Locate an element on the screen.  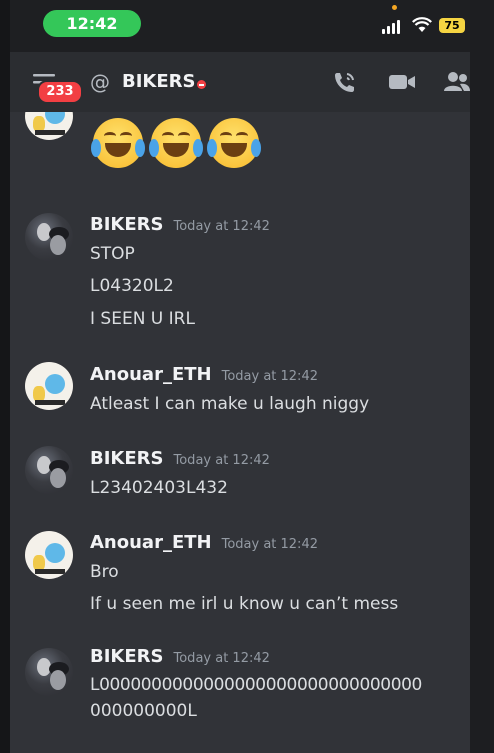
status-time: 12:42 is located at coordinates (92, 23).